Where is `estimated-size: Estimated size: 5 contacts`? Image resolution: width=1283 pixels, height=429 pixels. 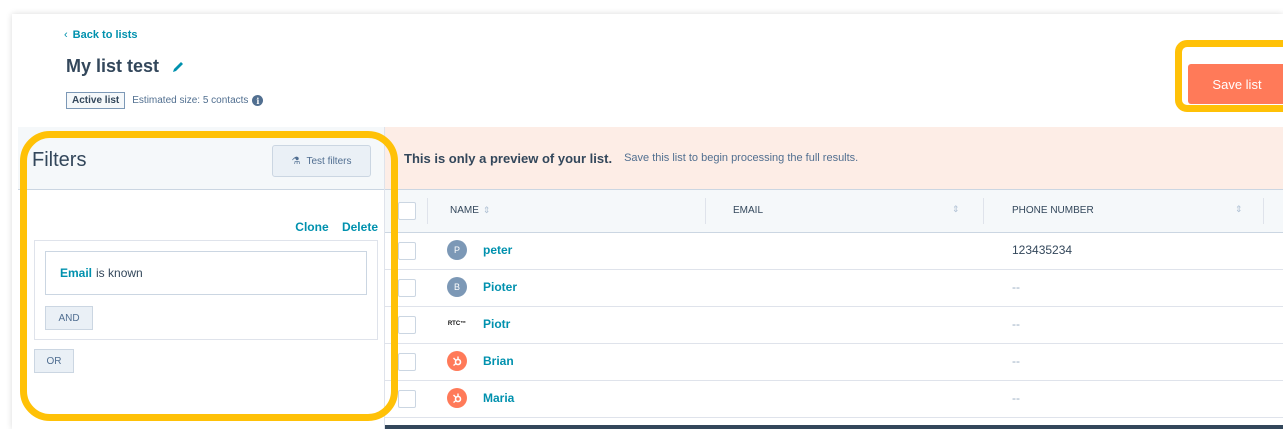 estimated-size: Estimated size: 5 contacts is located at coordinates (190, 100).